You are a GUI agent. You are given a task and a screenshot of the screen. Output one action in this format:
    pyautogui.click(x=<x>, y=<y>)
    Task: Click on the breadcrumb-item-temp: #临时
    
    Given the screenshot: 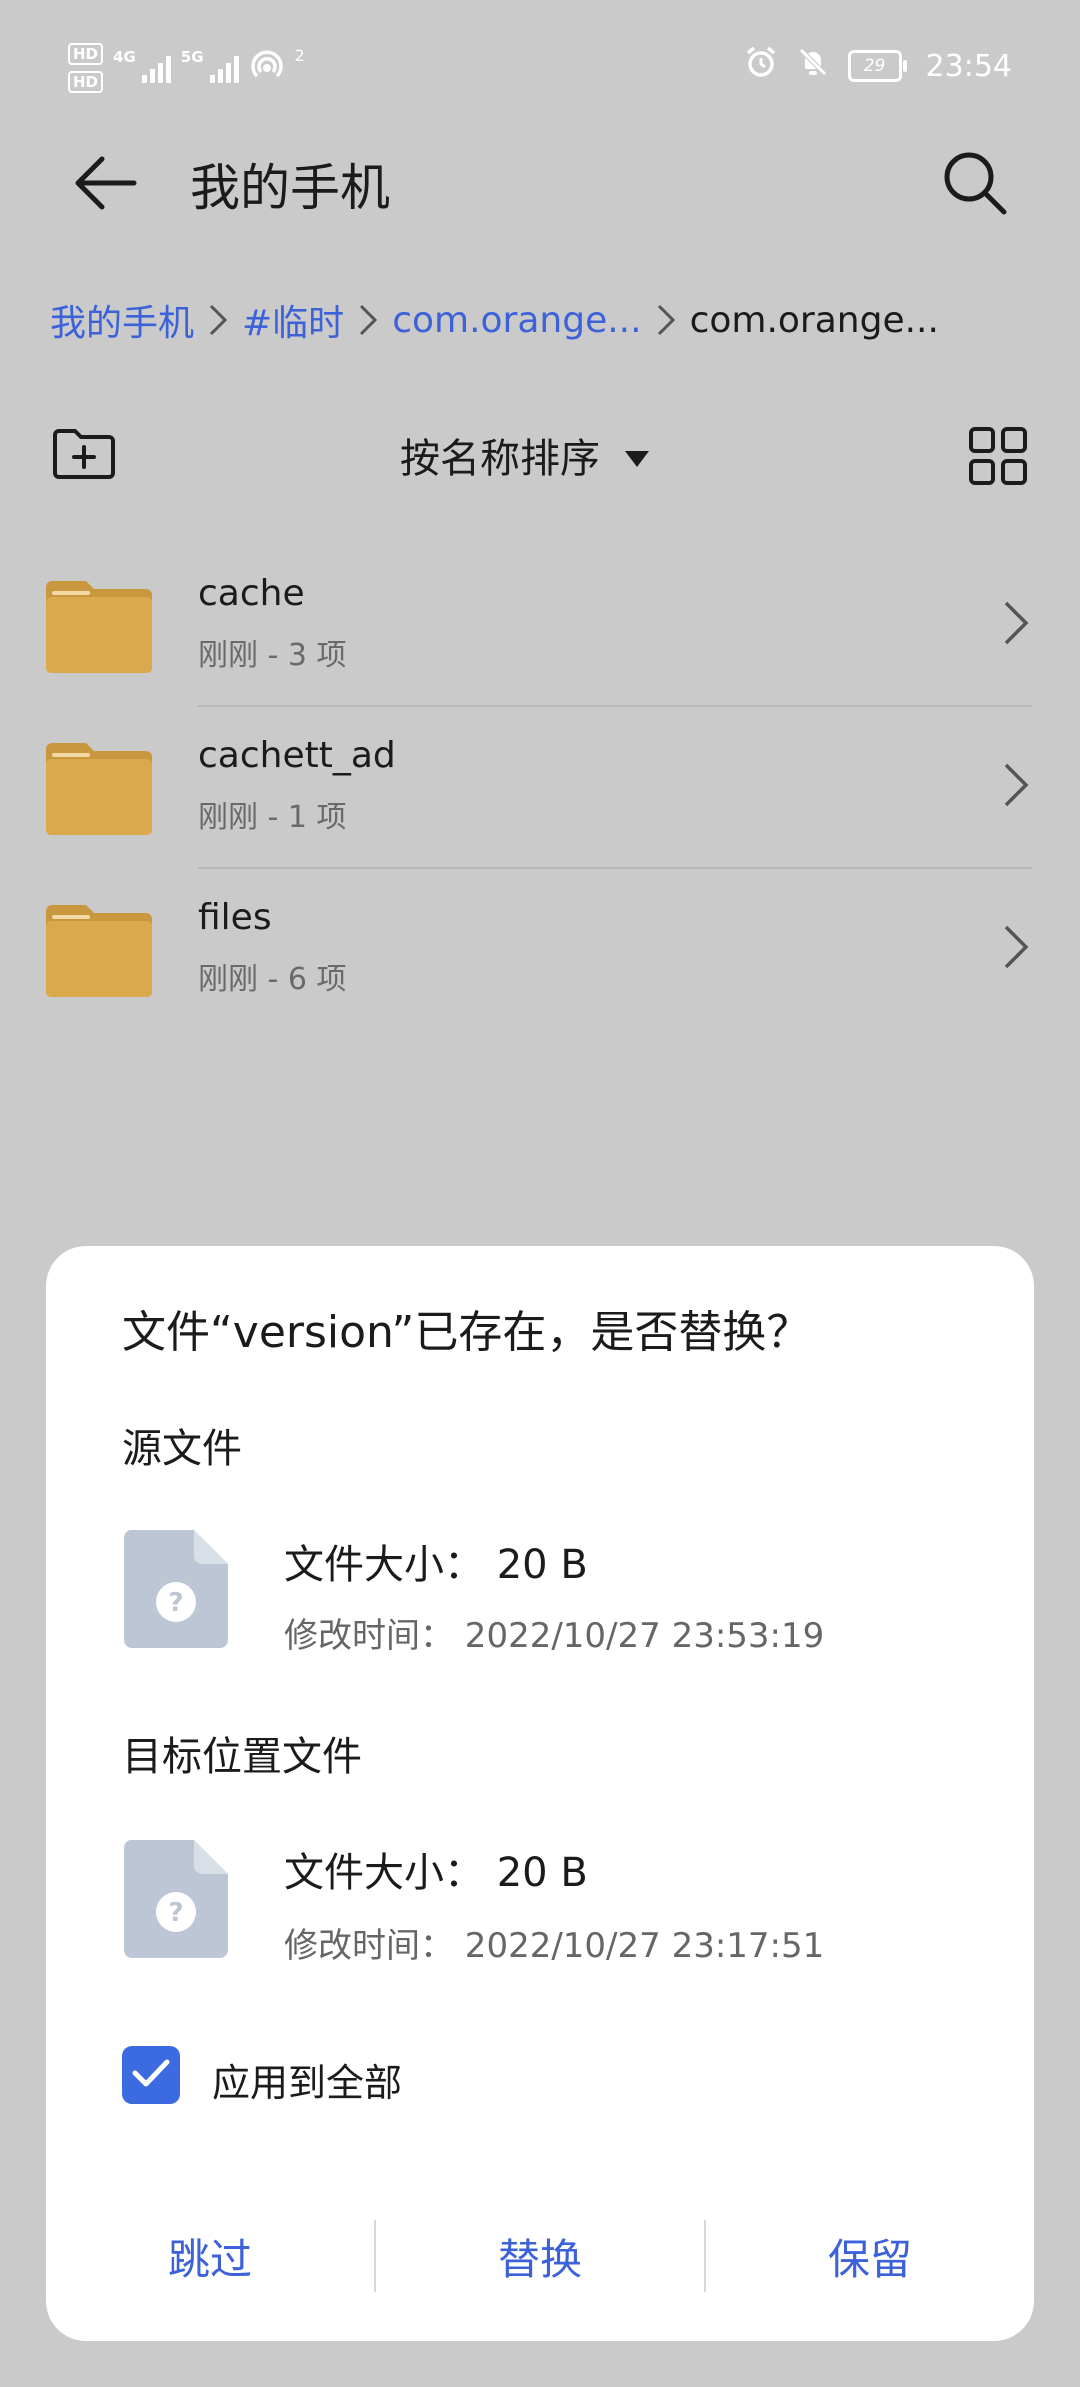 What is the action you would take?
    pyautogui.click(x=293, y=320)
    